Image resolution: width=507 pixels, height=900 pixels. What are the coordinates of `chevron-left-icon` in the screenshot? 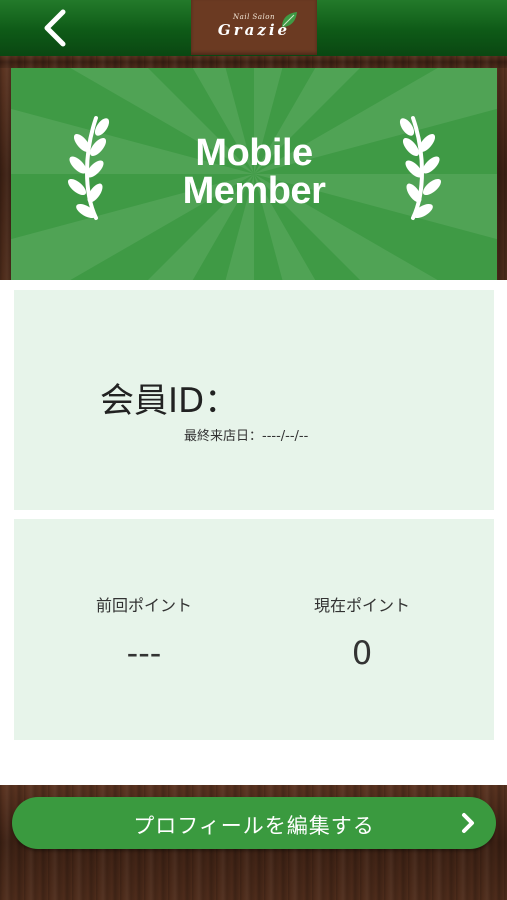 It's located at (55, 28).